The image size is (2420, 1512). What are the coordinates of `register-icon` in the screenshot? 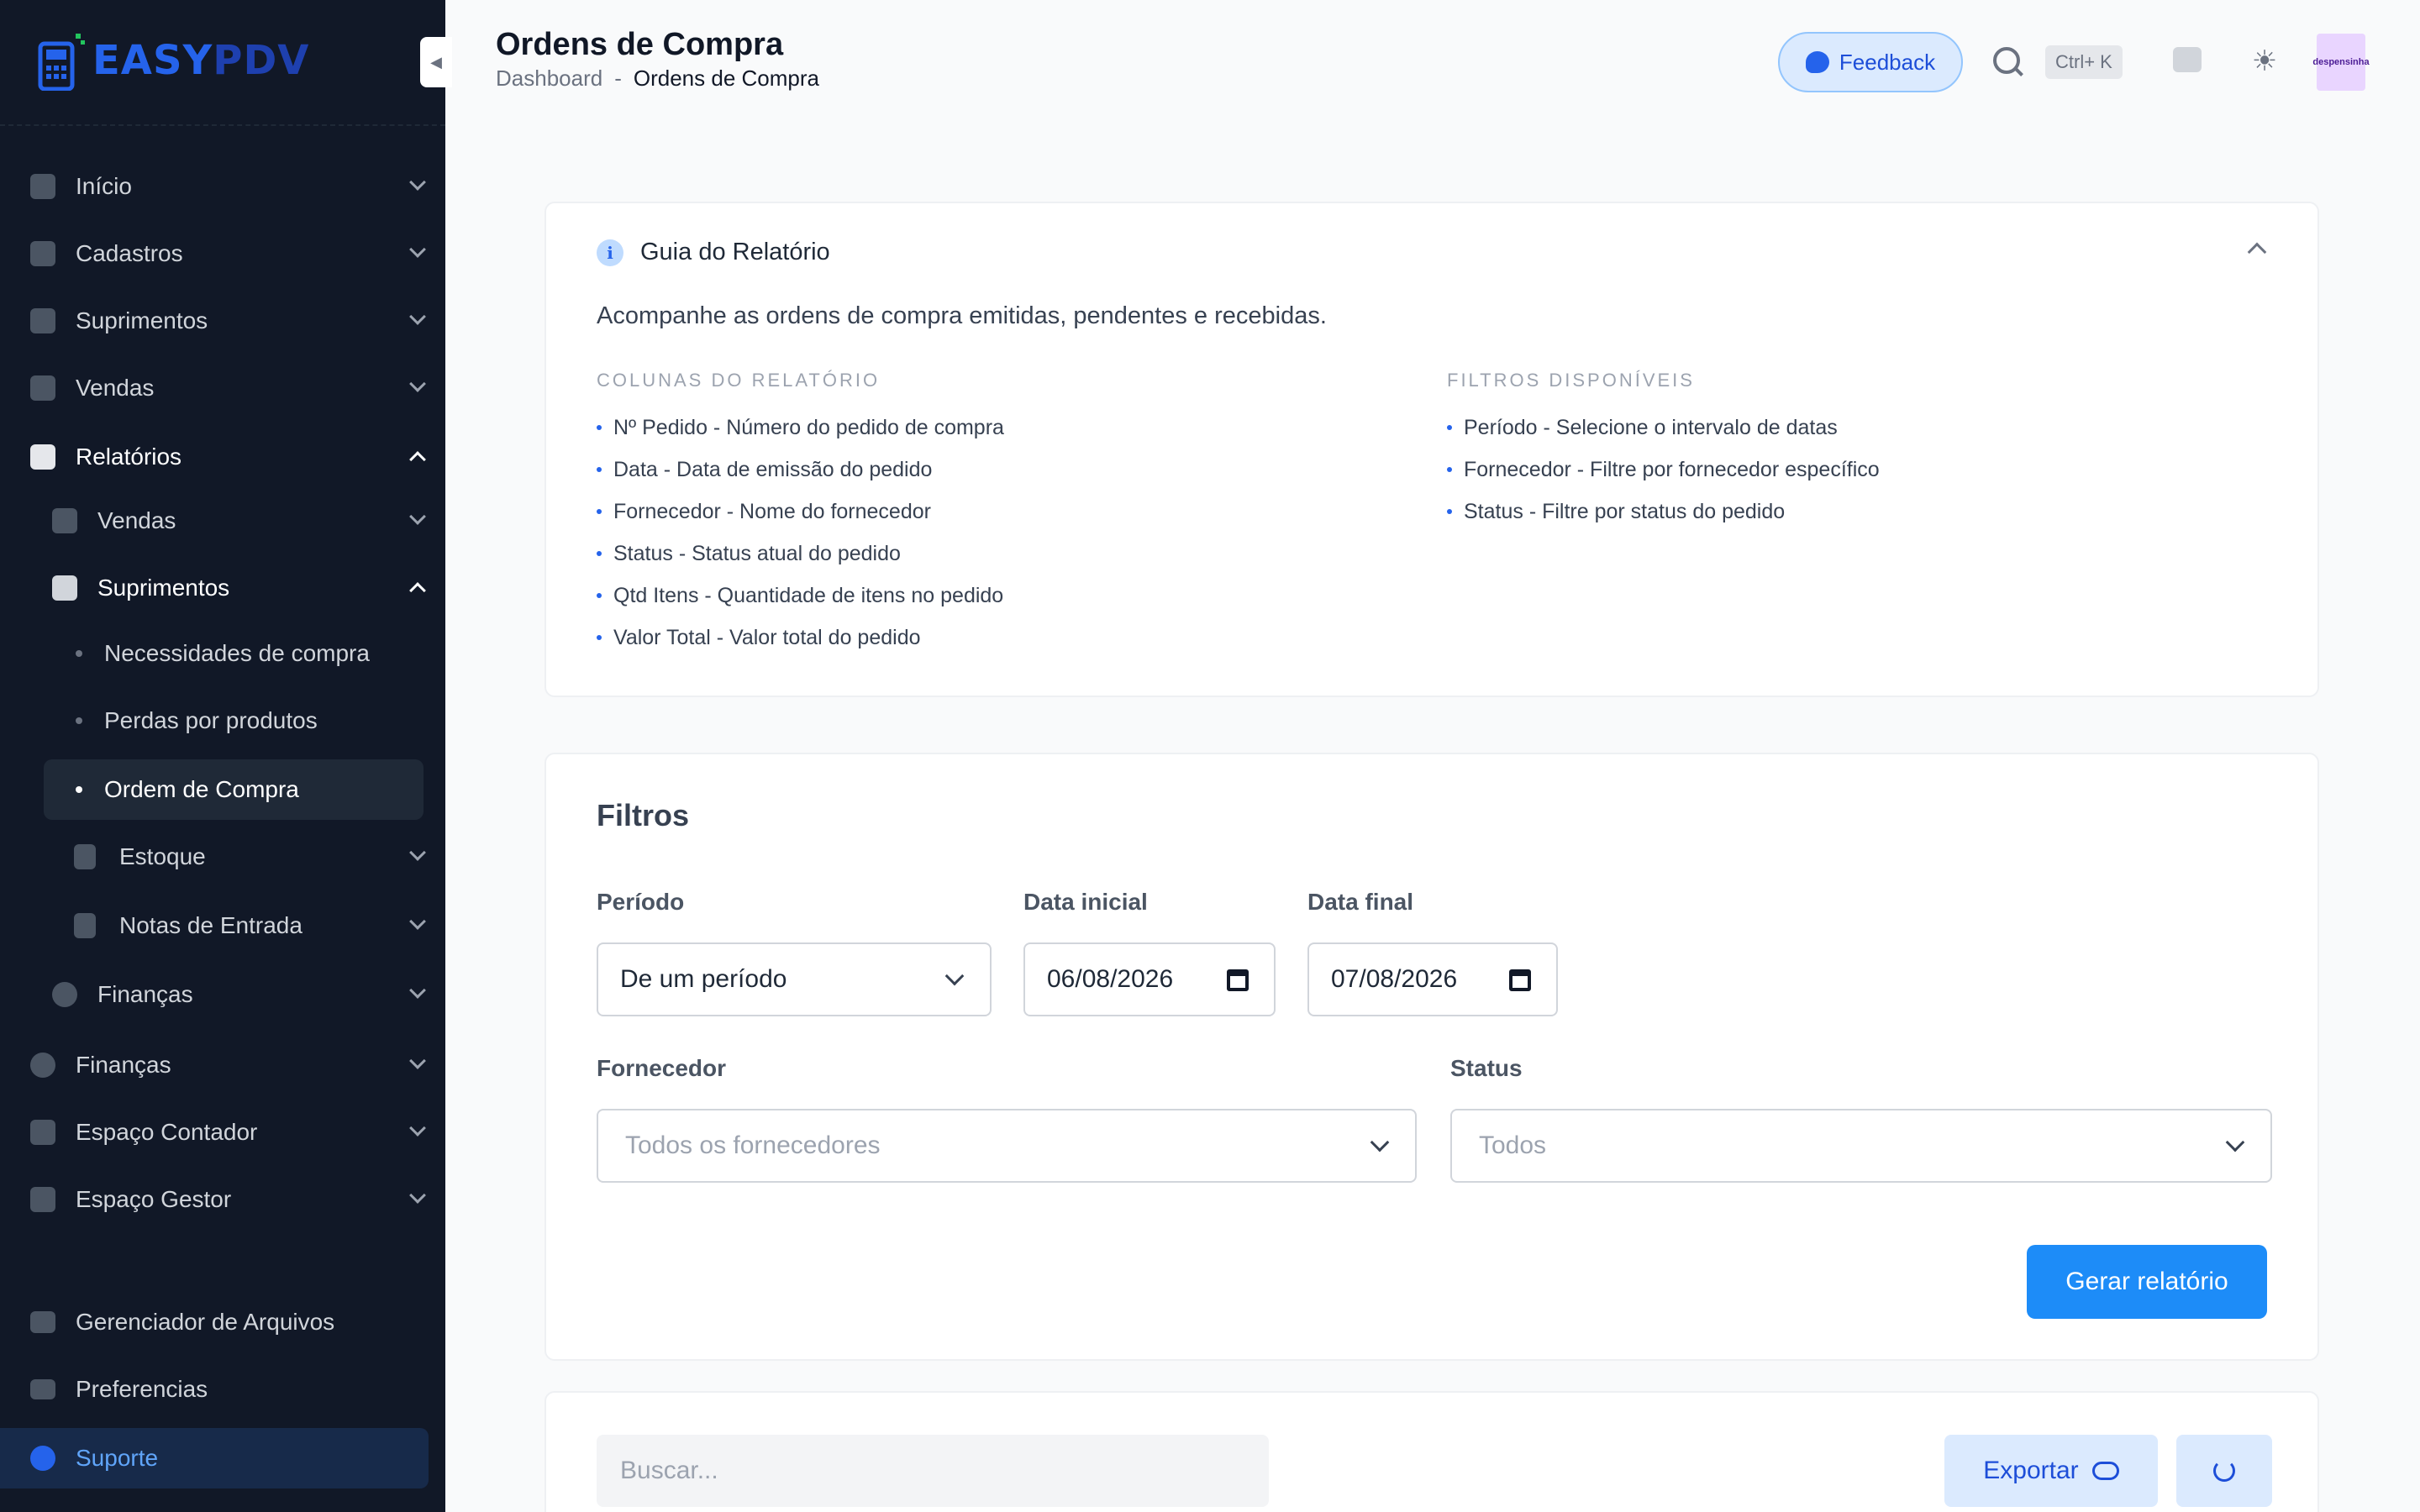 It's located at (42, 388).